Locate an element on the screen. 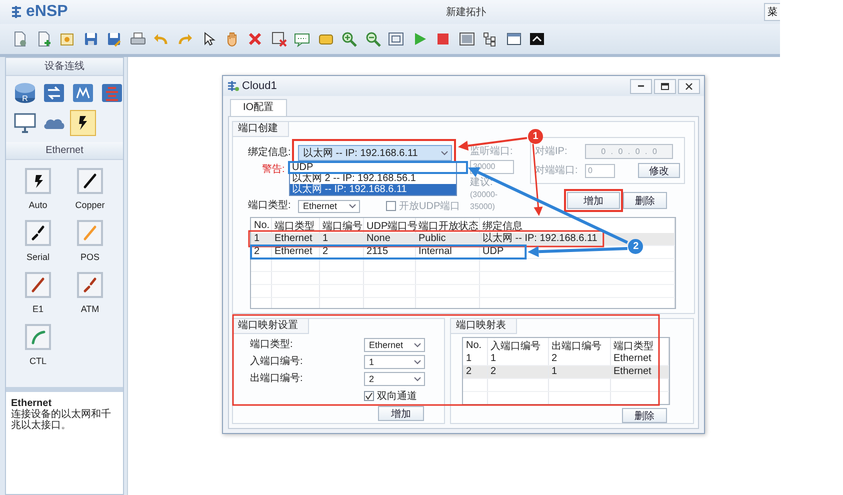  app-logo: eNSP is located at coordinates (47, 12).